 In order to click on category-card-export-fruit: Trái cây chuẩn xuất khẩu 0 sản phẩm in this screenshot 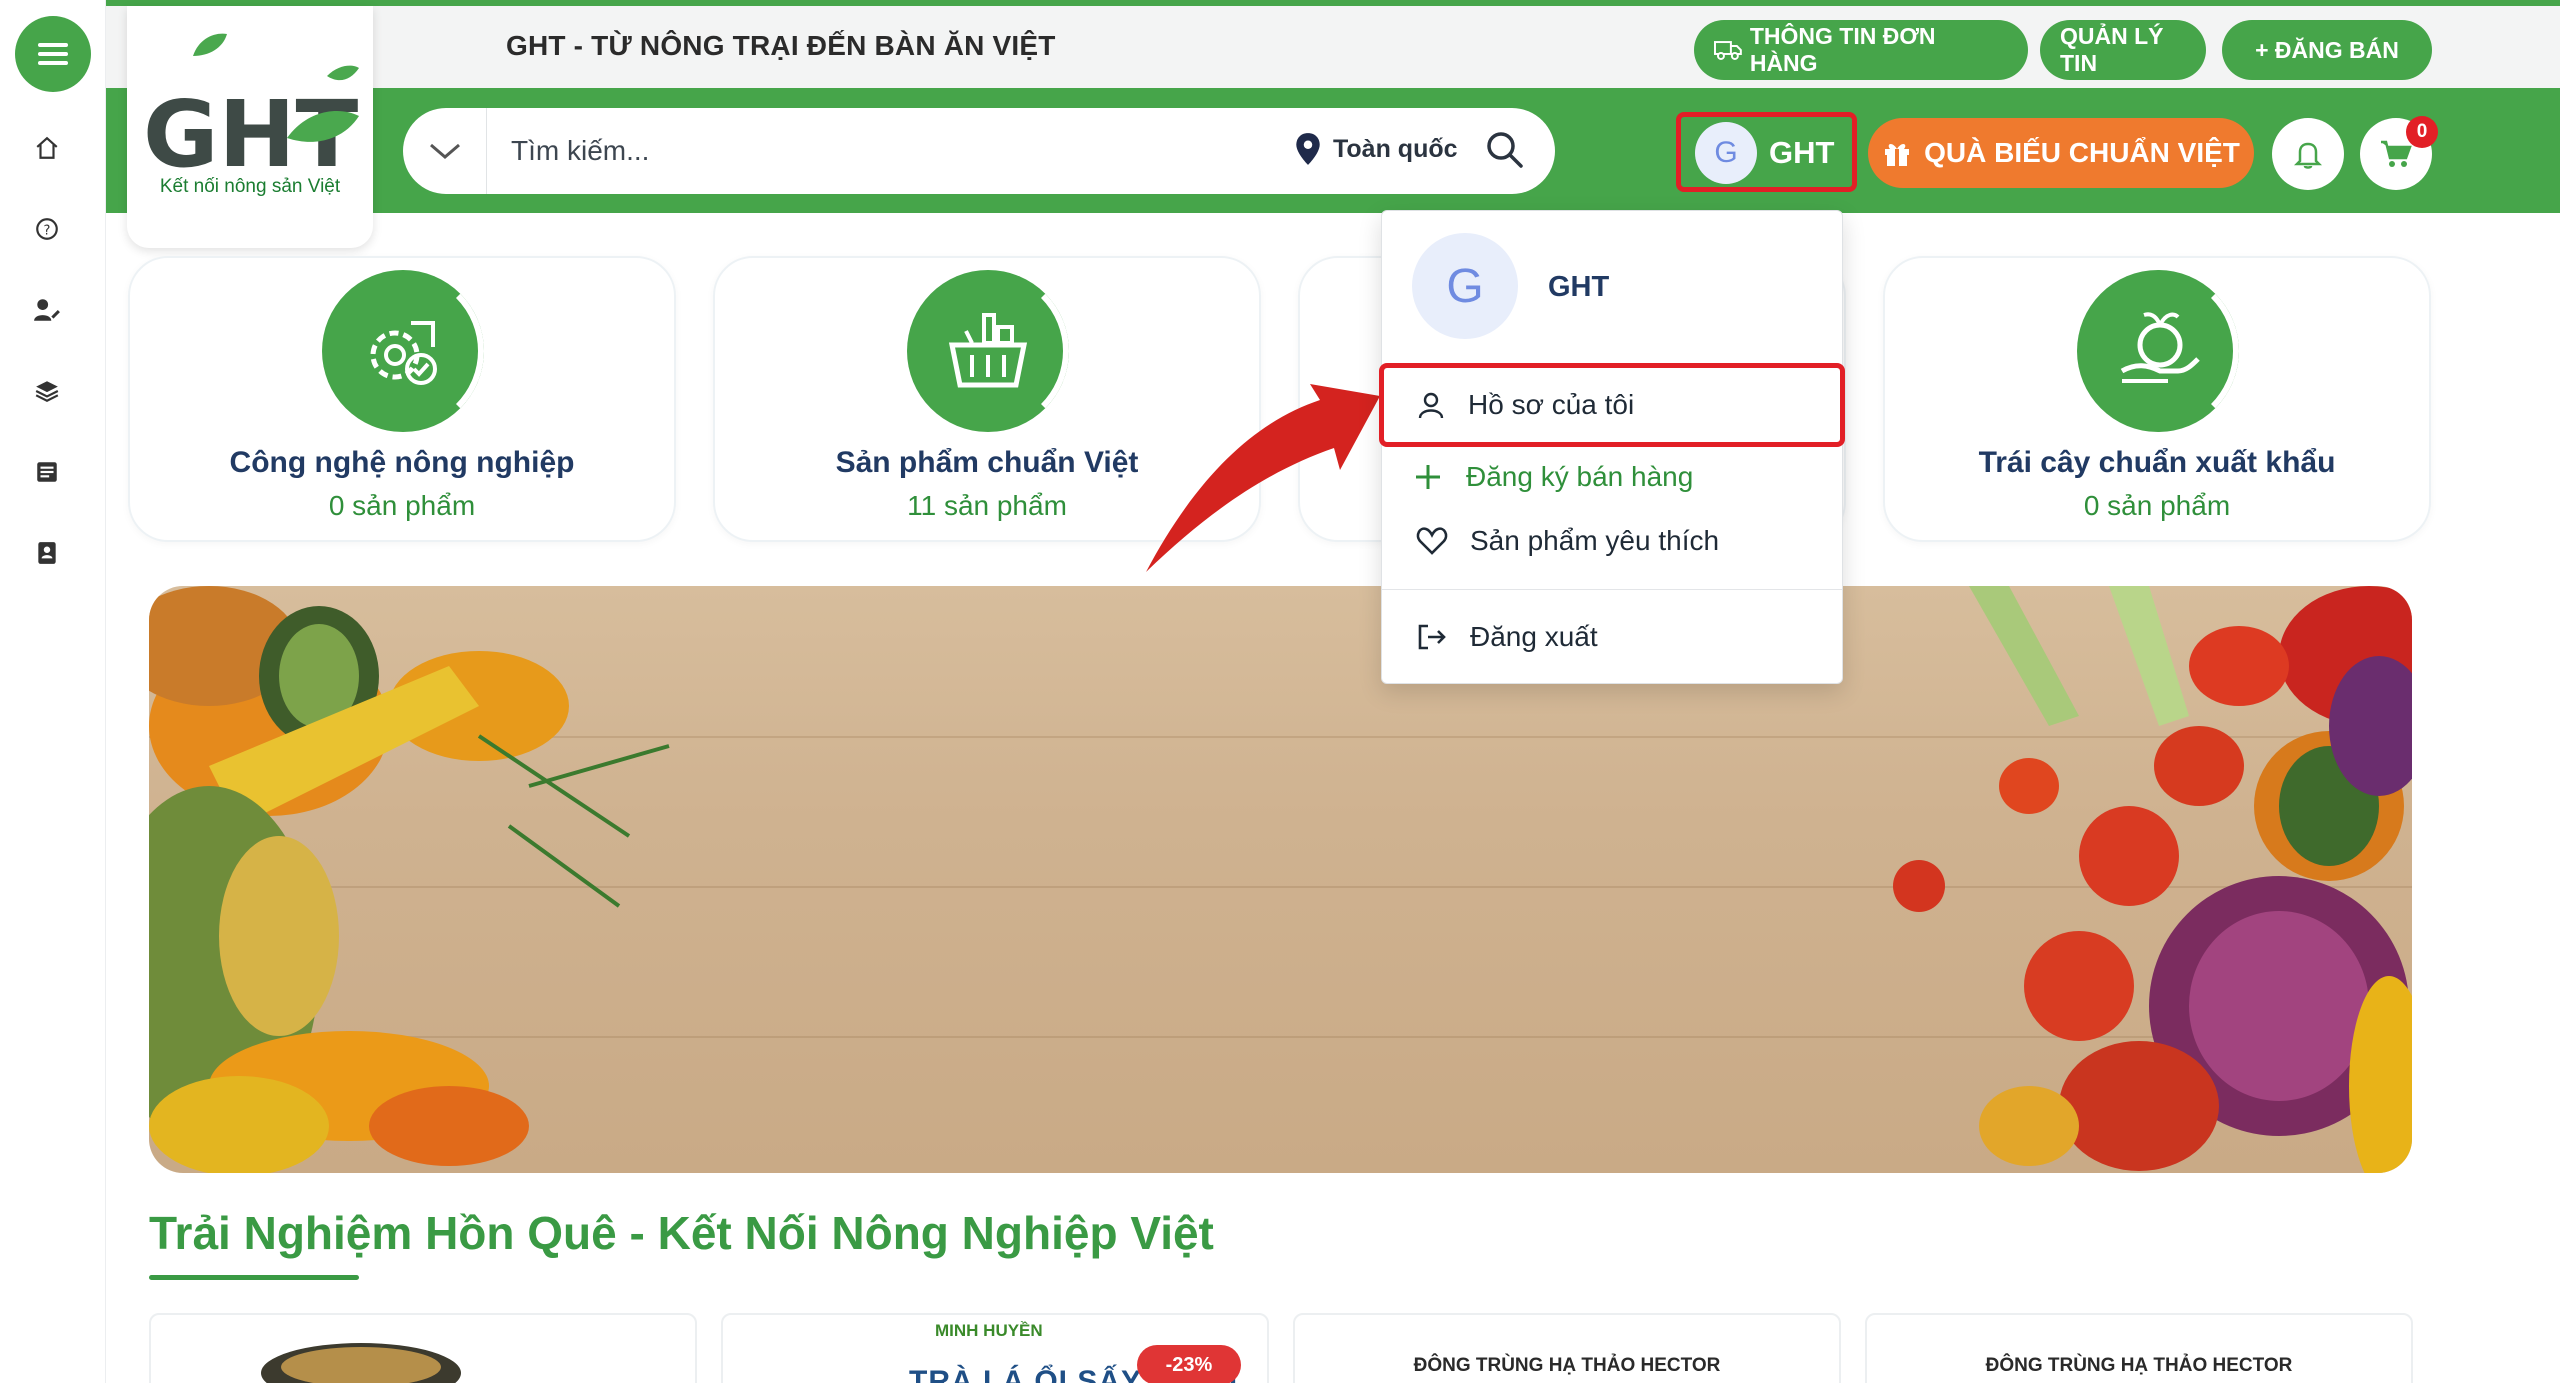, I will do `click(2157, 399)`.